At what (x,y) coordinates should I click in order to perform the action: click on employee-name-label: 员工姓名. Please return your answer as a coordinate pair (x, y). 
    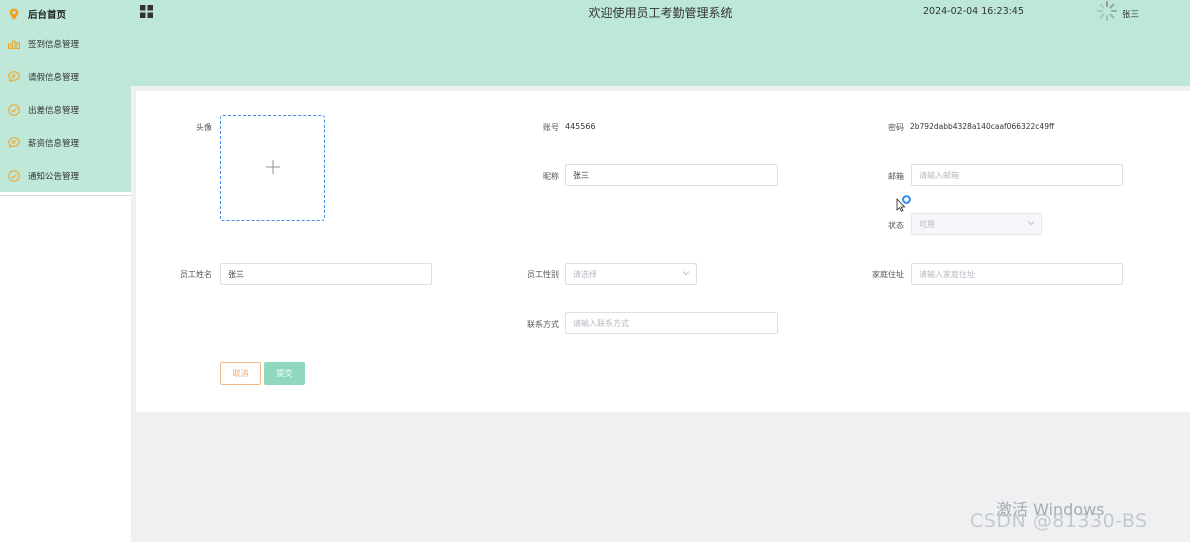
    Looking at the image, I should click on (196, 274).